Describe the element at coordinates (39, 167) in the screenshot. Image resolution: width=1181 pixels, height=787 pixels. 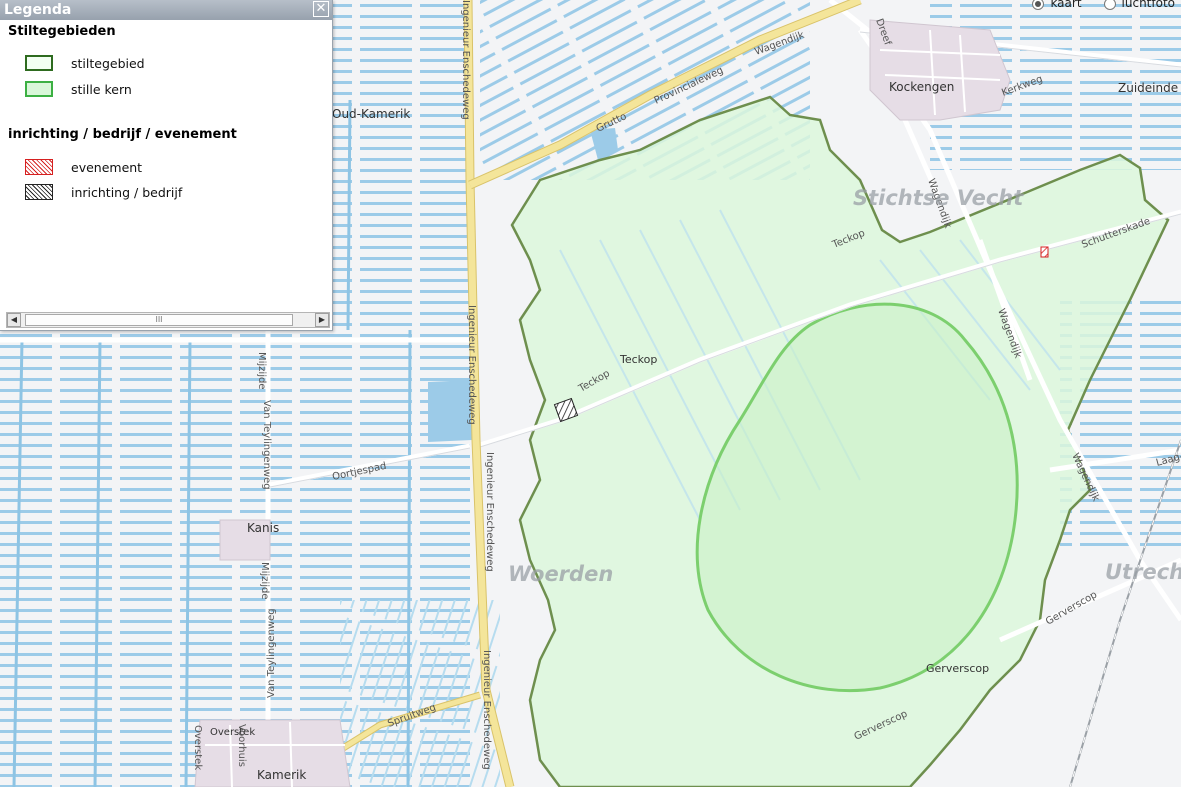
I see `evenement-swatch` at that location.